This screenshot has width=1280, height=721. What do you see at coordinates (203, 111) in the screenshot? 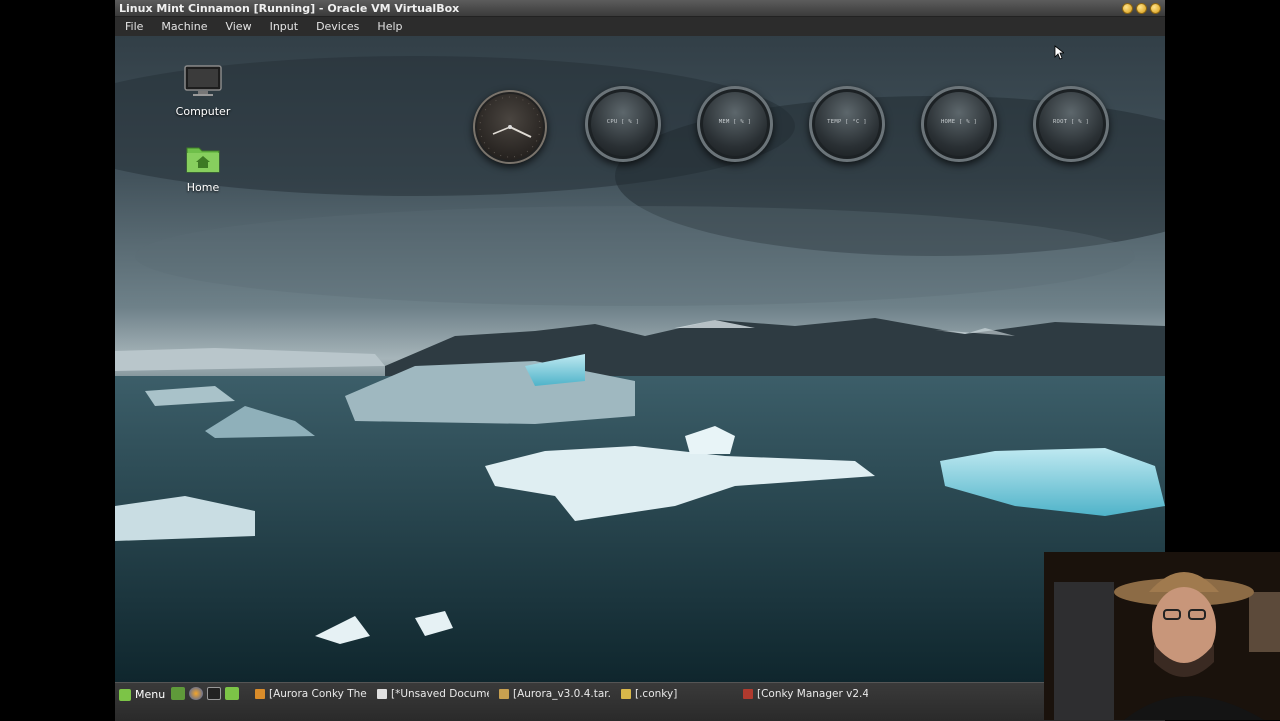
I see `desktop-icon-label: Computer` at bounding box center [203, 111].